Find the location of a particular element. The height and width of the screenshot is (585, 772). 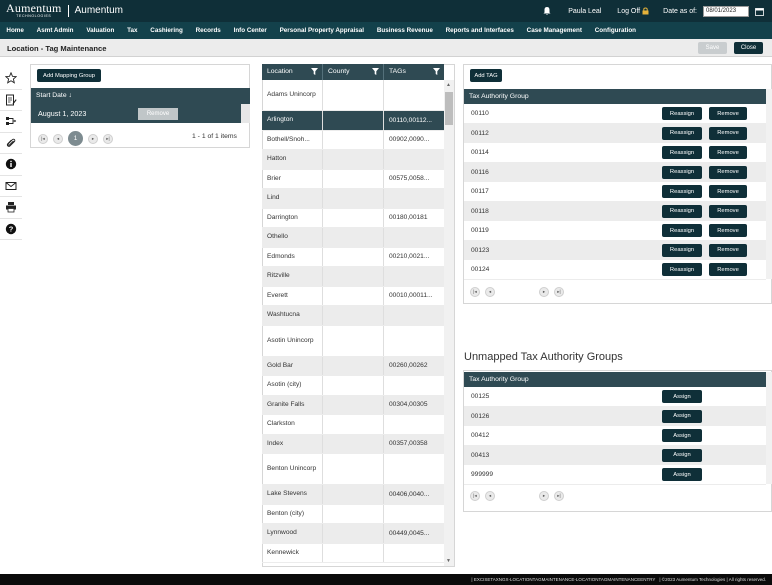

location-row: Lind is located at coordinates (353, 199).